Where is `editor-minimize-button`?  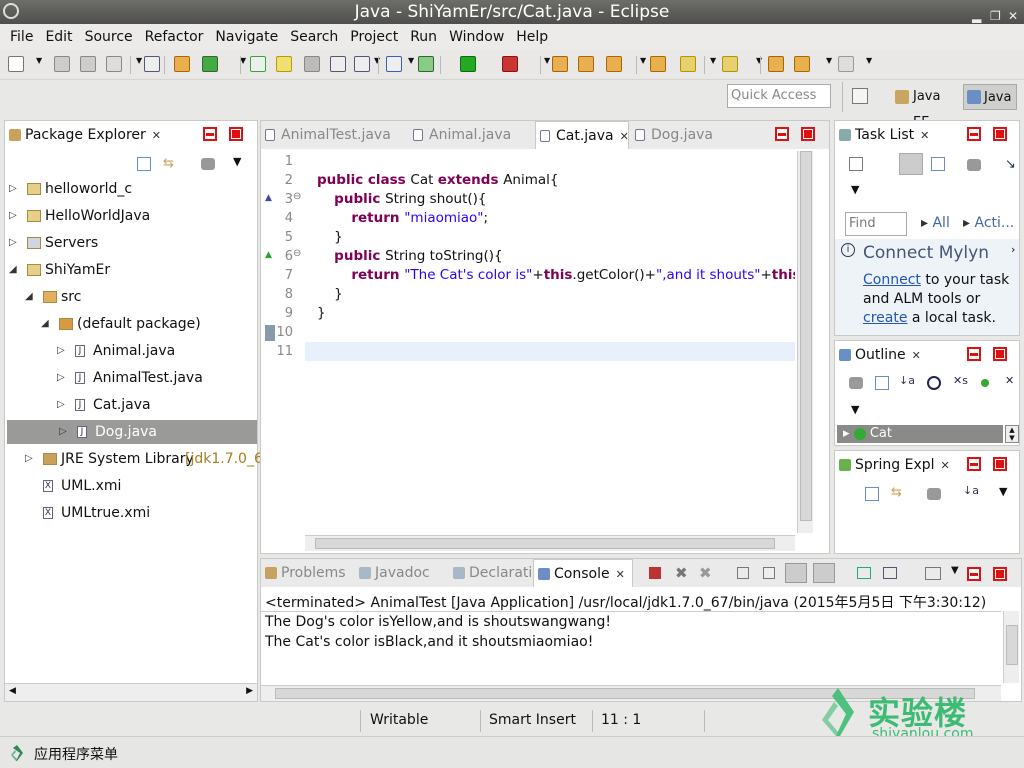
editor-minimize-button is located at coordinates (782, 134).